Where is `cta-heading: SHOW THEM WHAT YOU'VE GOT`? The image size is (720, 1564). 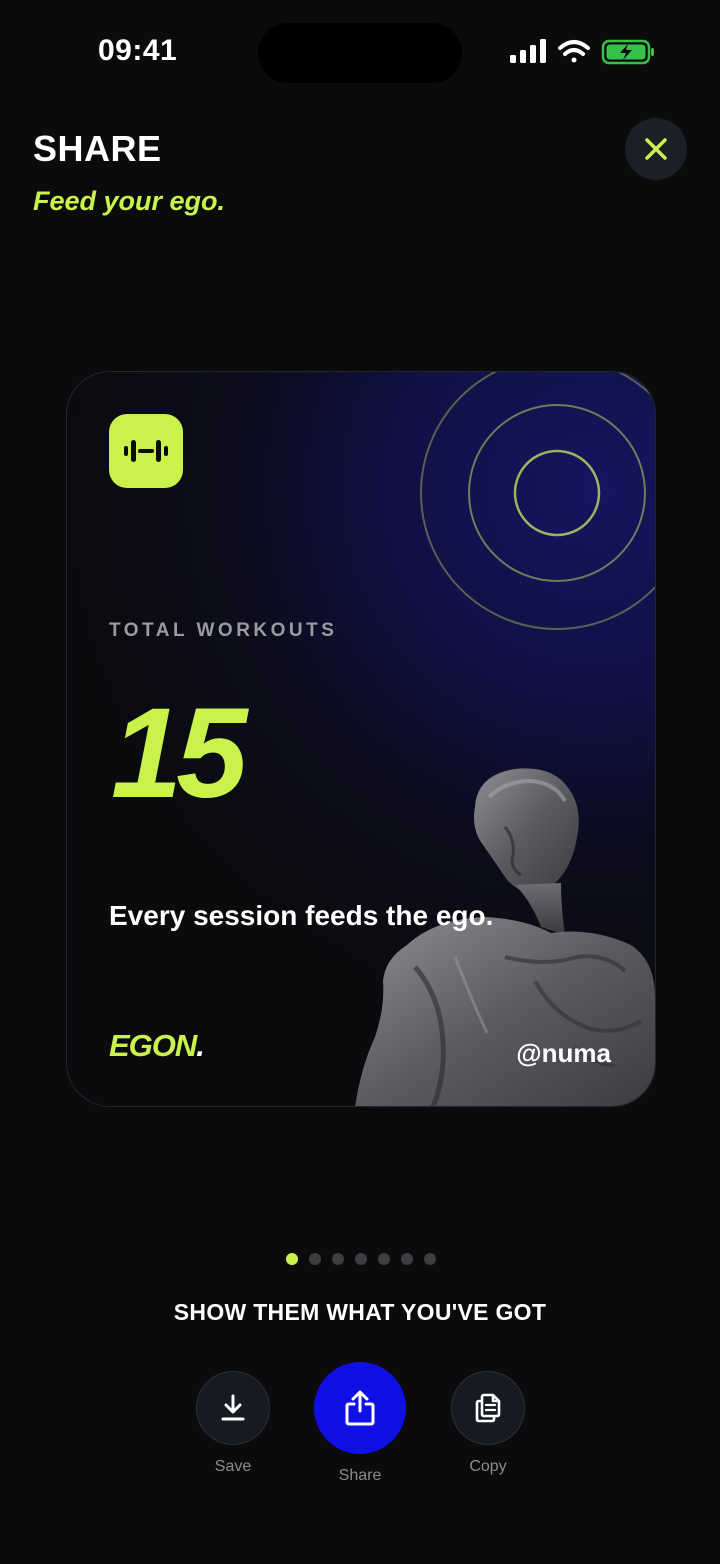
cta-heading: SHOW THEM WHAT YOU'VE GOT is located at coordinates (360, 1312).